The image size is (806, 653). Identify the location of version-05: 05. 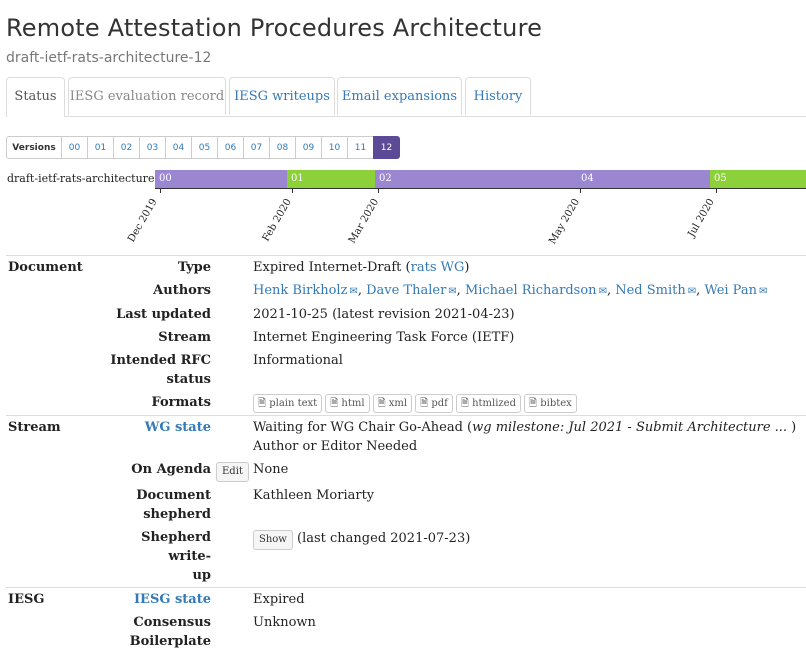
(204, 147).